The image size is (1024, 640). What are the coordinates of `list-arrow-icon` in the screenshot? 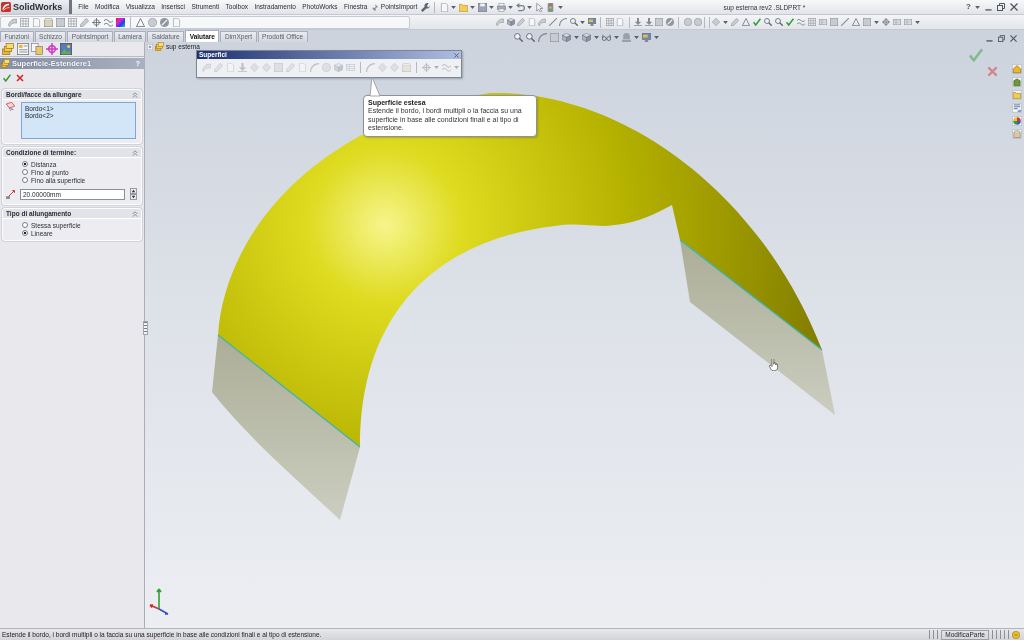 It's located at (1017, 108).